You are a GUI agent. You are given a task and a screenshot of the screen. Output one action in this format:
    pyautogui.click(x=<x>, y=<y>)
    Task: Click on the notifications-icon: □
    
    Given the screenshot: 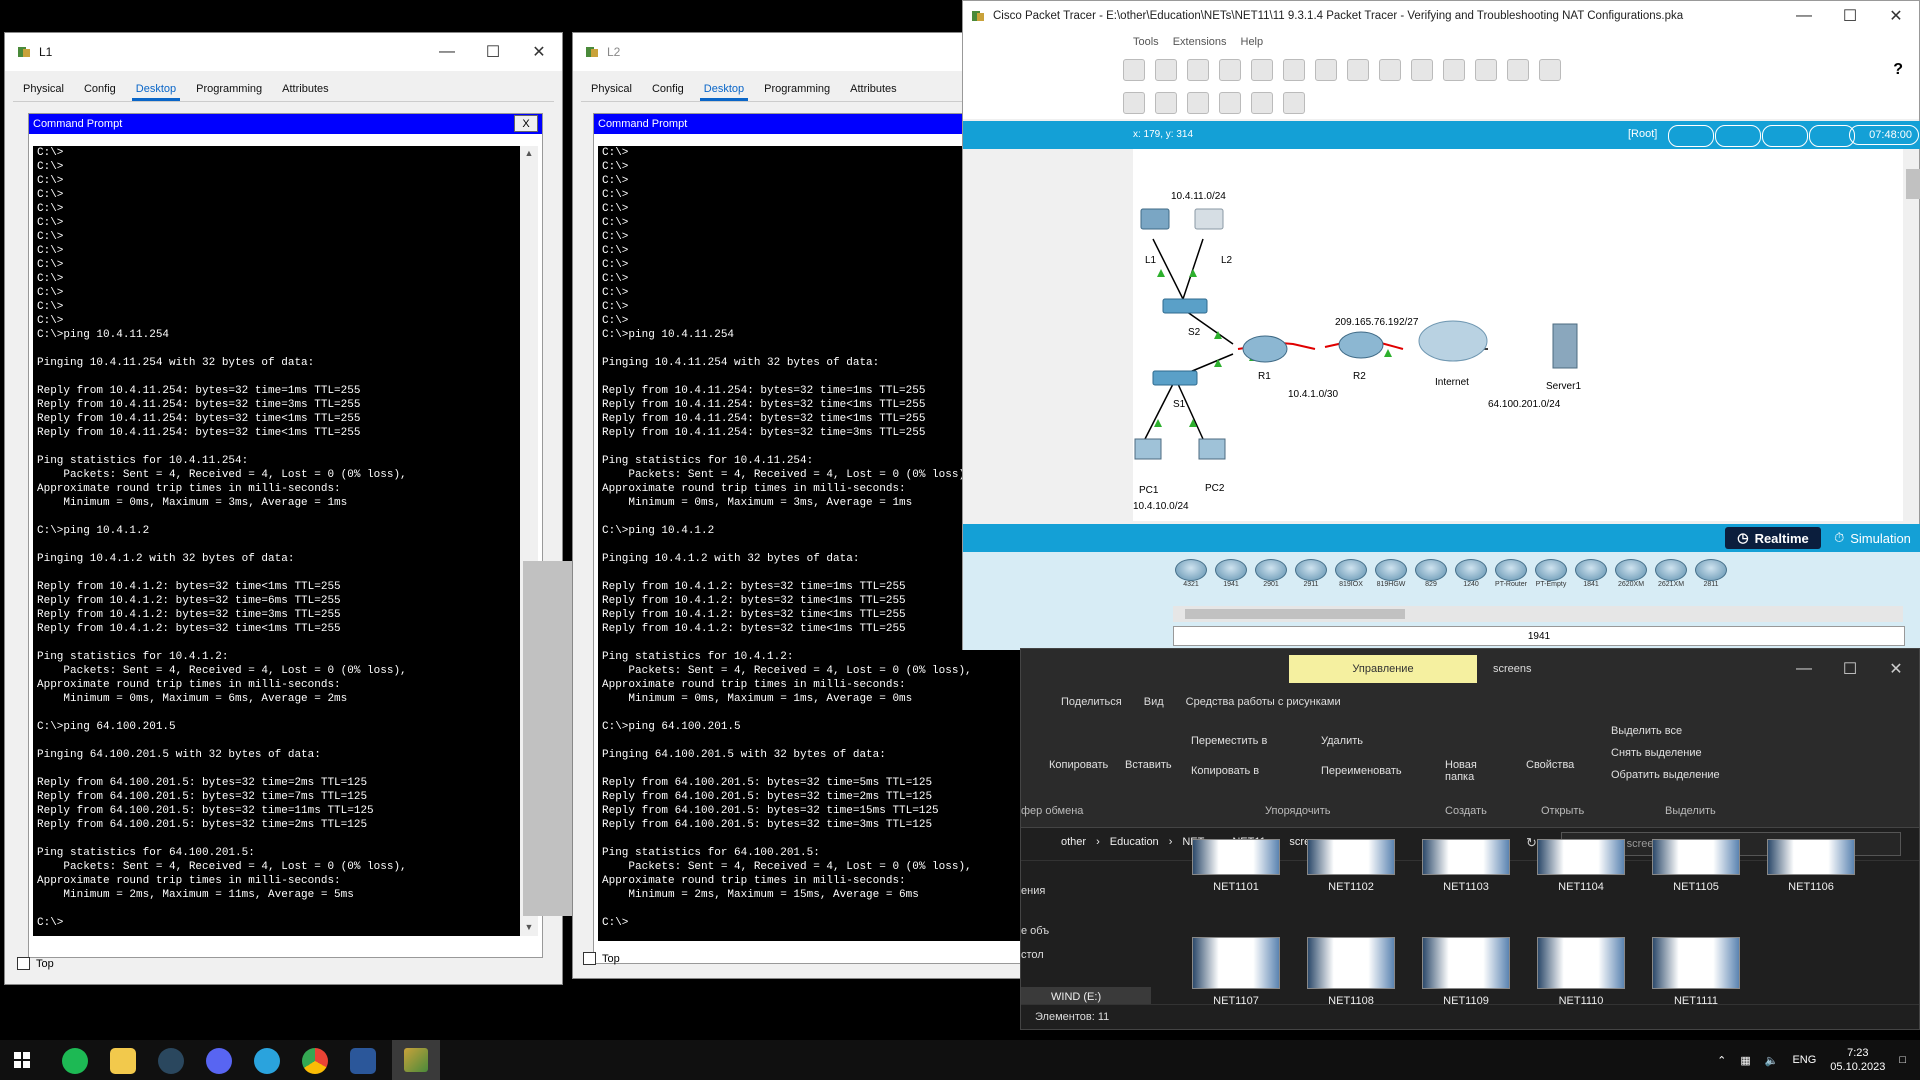 What is the action you would take?
    pyautogui.click(x=1902, y=1060)
    